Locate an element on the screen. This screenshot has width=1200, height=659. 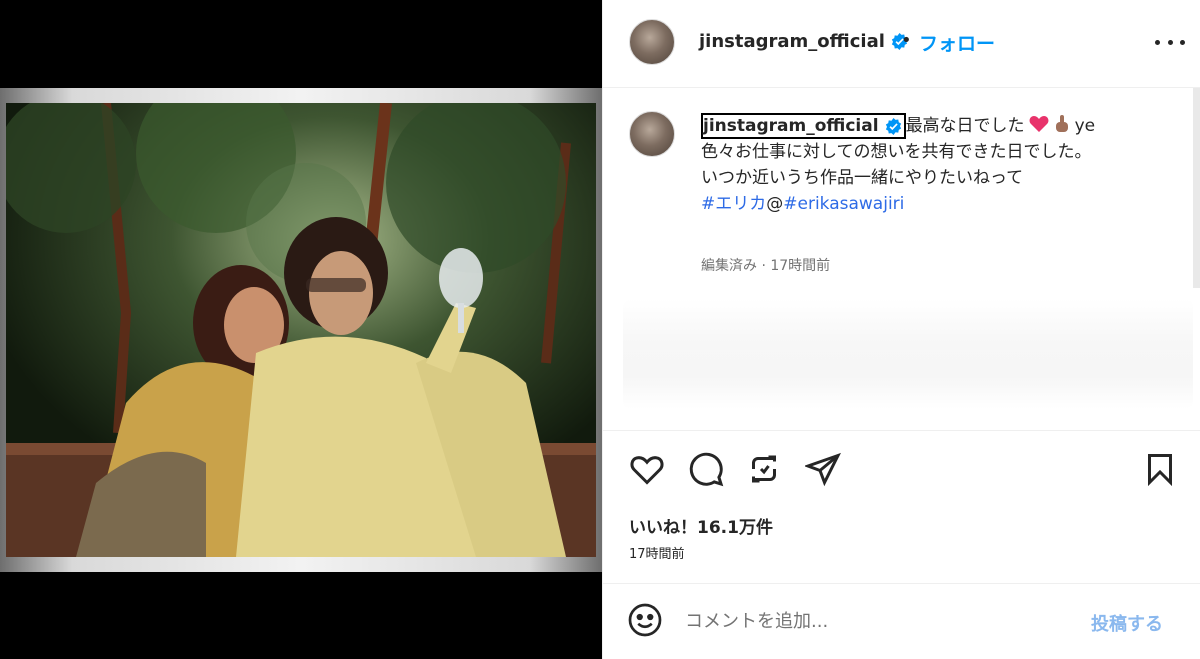
actions-bar: いいね！16.1万件 17時間前 is located at coordinates (901, 506).